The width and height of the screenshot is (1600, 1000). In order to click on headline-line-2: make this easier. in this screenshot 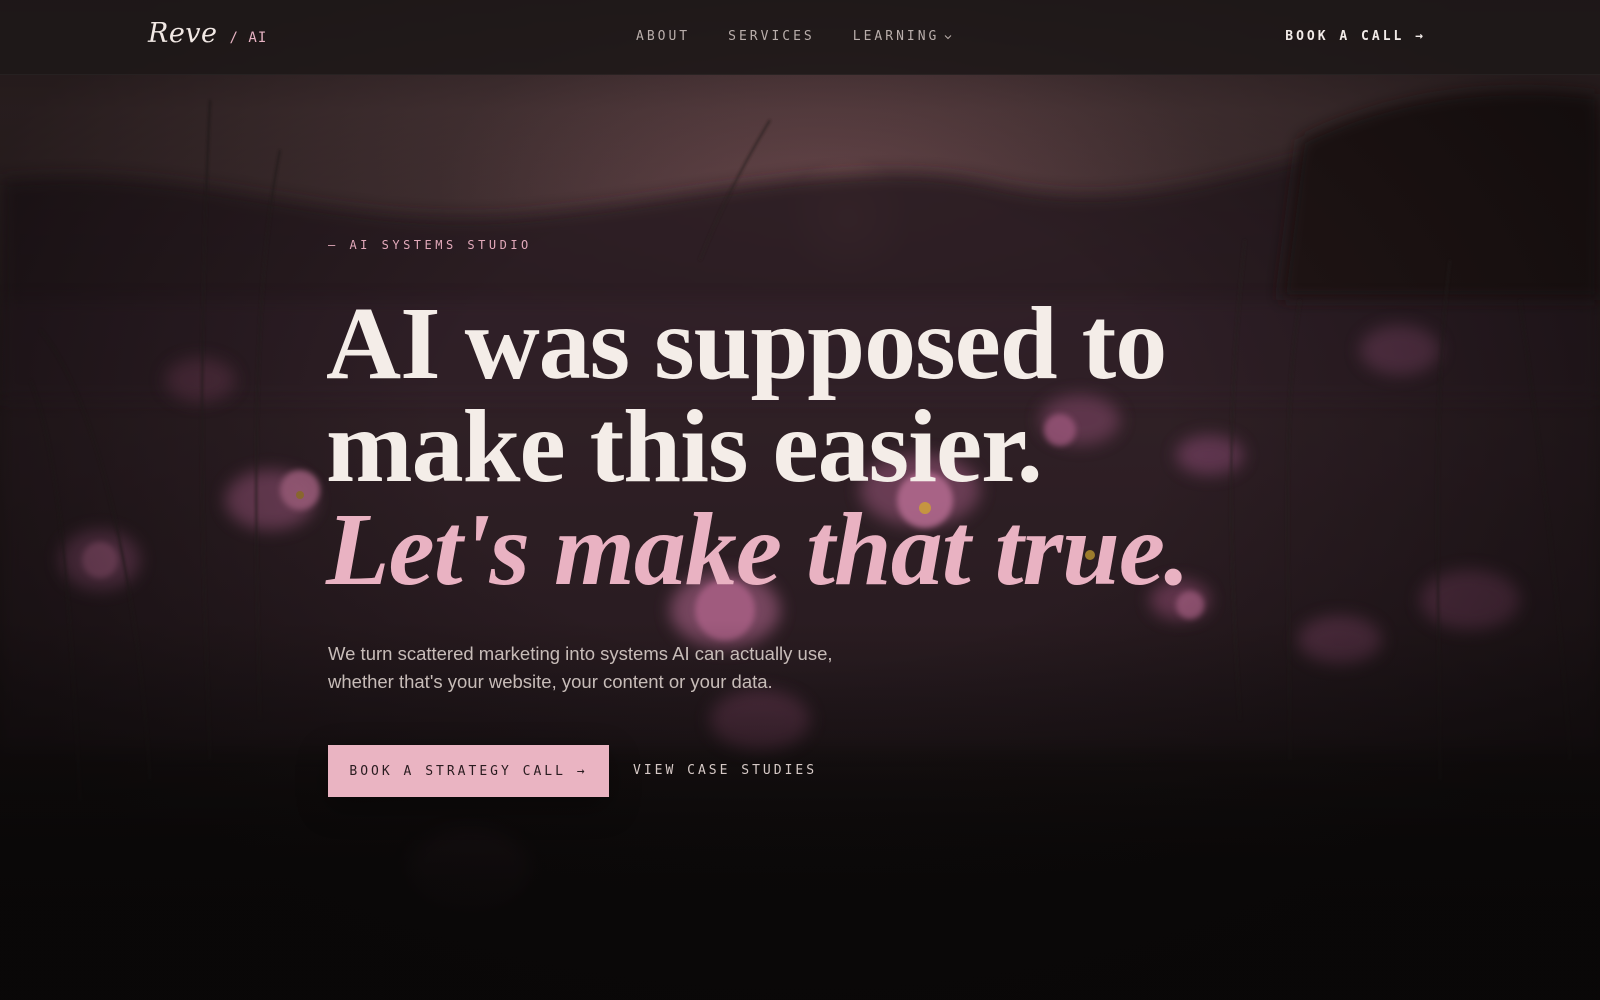, I will do `click(684, 446)`.